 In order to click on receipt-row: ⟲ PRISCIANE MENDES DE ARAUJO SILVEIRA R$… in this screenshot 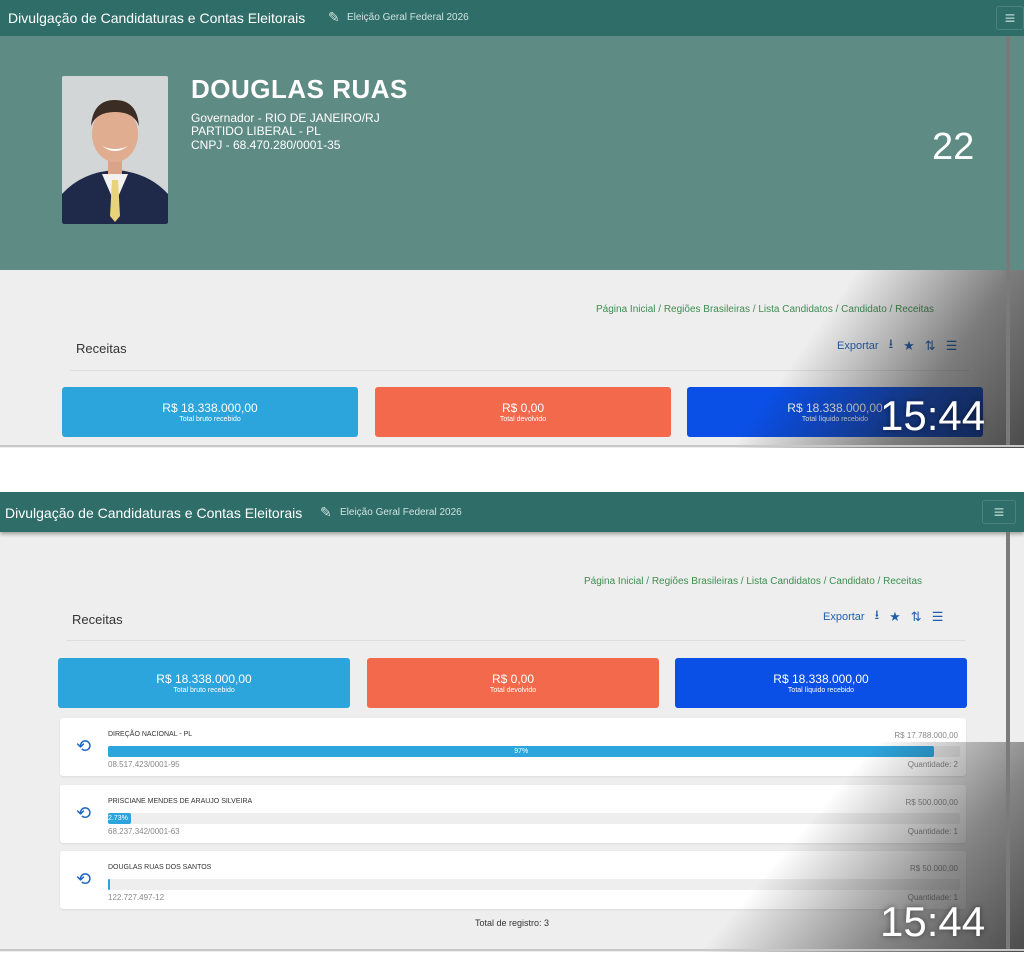, I will do `click(513, 814)`.